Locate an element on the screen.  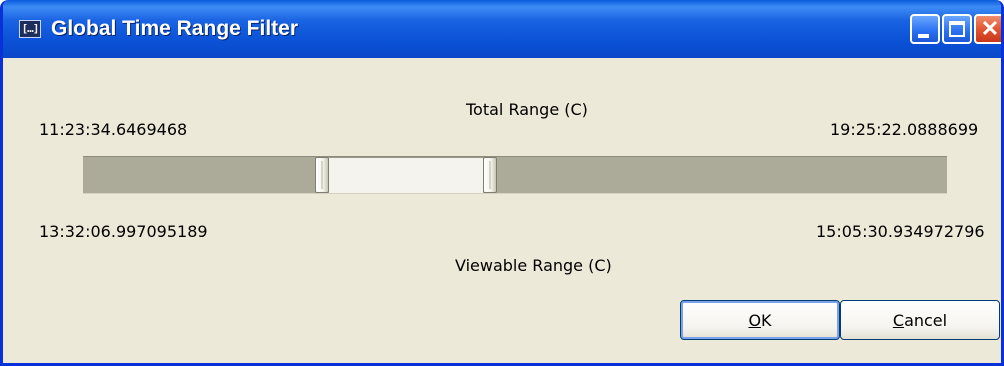
close-icon: ✕ is located at coordinates (990, 28).